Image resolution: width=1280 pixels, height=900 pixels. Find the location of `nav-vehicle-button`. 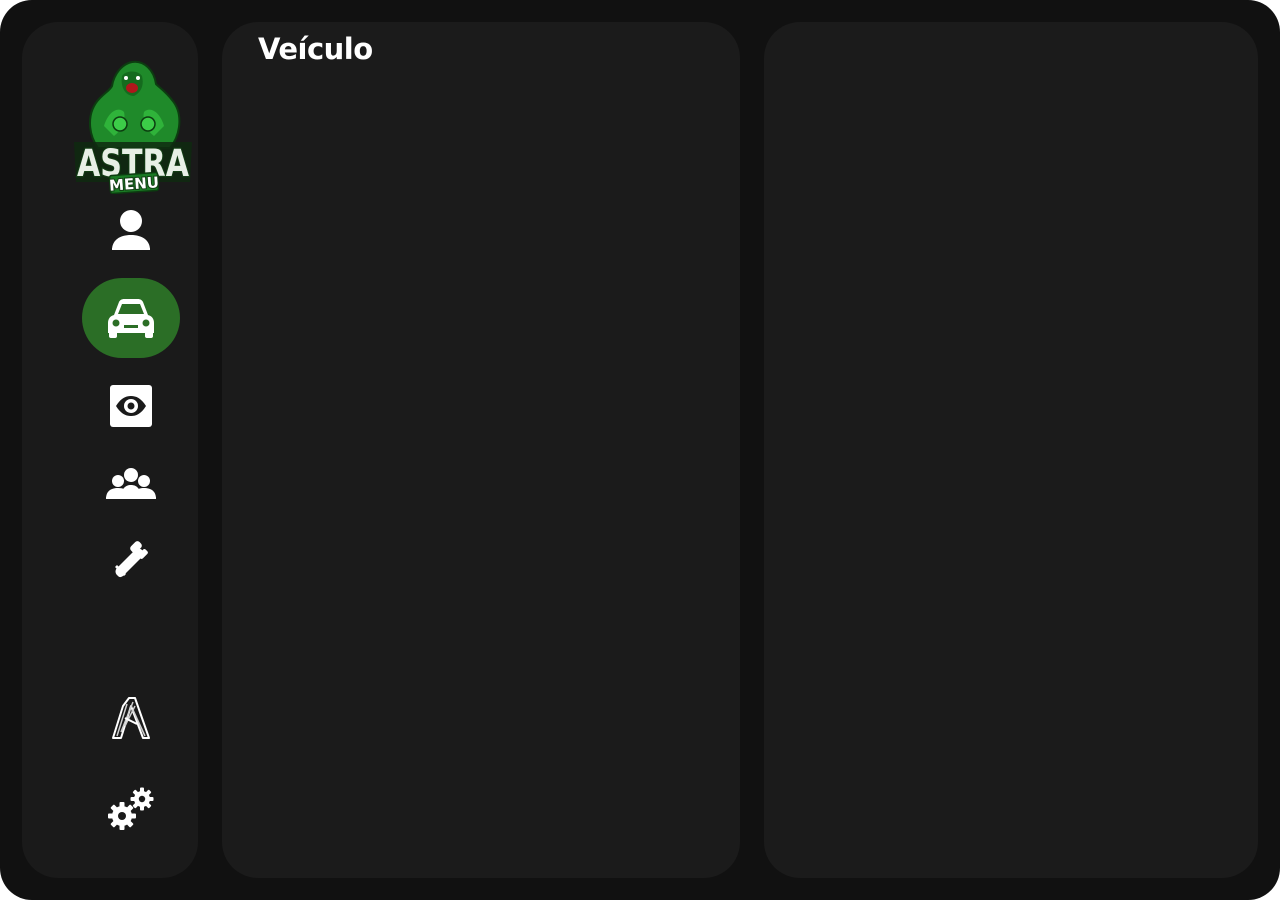

nav-vehicle-button is located at coordinates (131, 318).